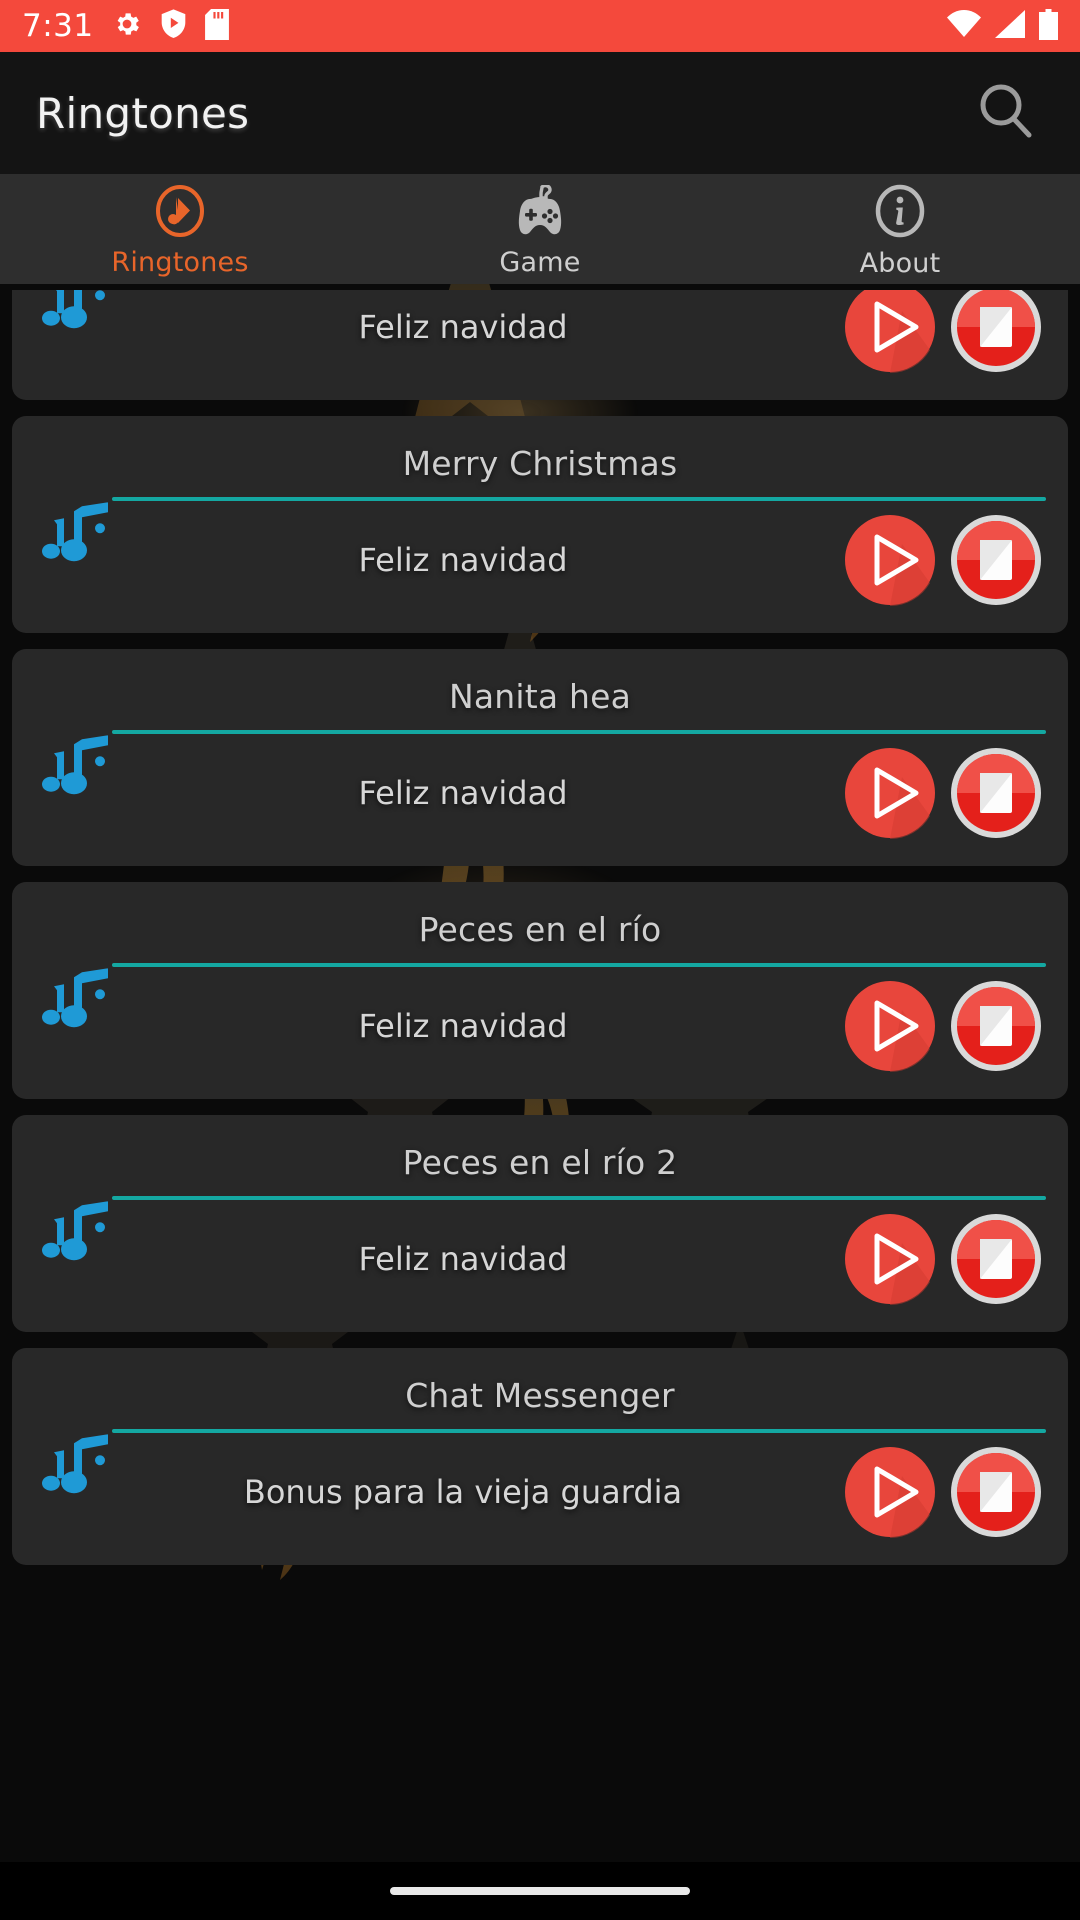 The image size is (1080, 1920). Describe the element at coordinates (540, 212) in the screenshot. I see `gamepad-icon` at that location.